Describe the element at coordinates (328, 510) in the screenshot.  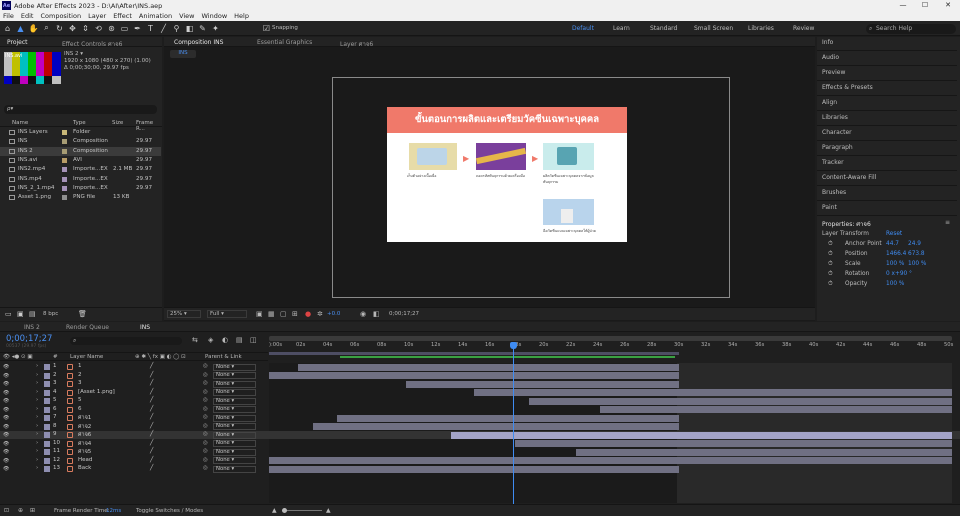
I see `zoom-in-icon: ▲` at that location.